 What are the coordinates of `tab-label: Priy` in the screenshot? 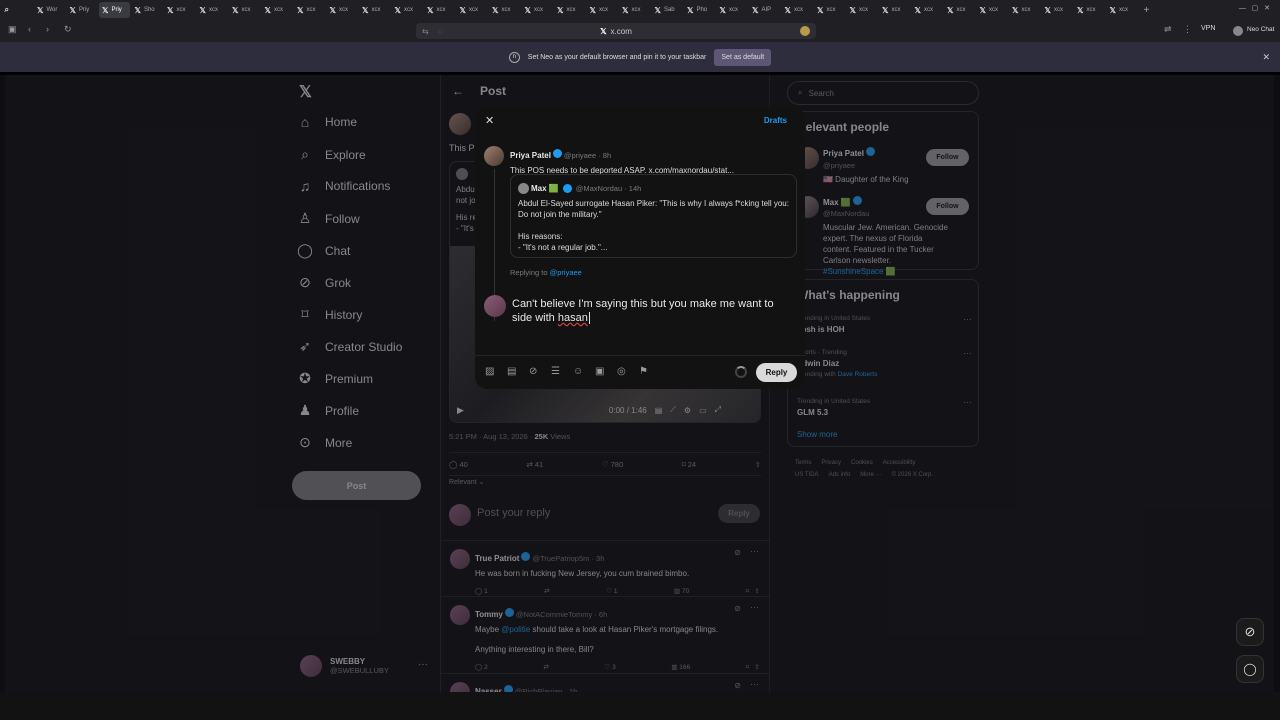 It's located at (116, 10).